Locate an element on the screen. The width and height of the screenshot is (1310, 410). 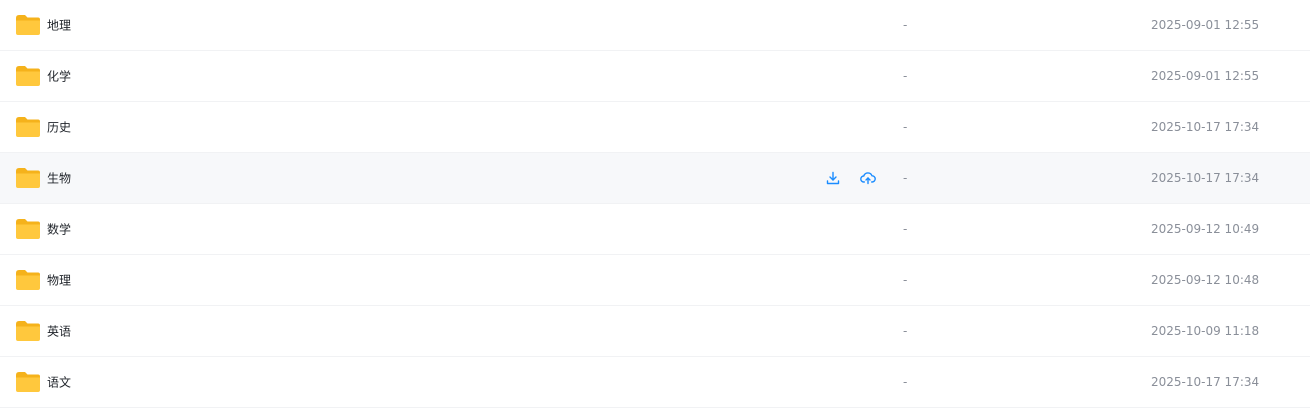
file-row-hovered: 生物 - 2025-10-17 17:34 is located at coordinates (655, 178).